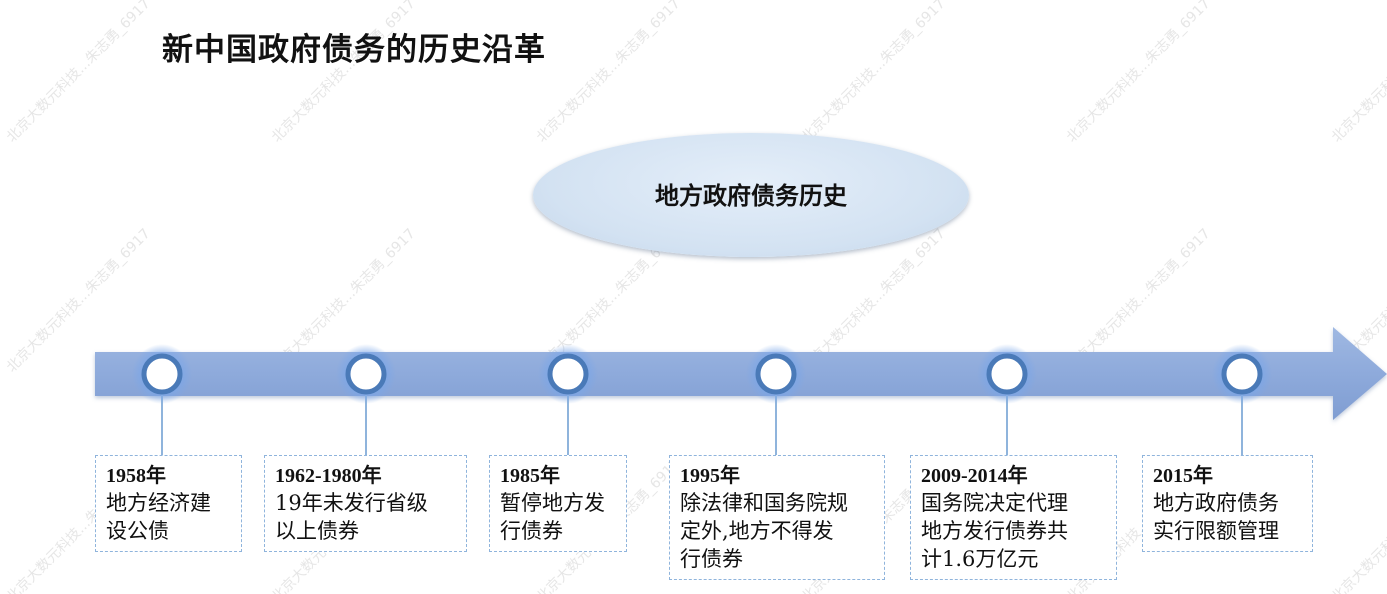  What do you see at coordinates (974, 476) in the screenshot?
I see `event-year: 2009-2014年` at bounding box center [974, 476].